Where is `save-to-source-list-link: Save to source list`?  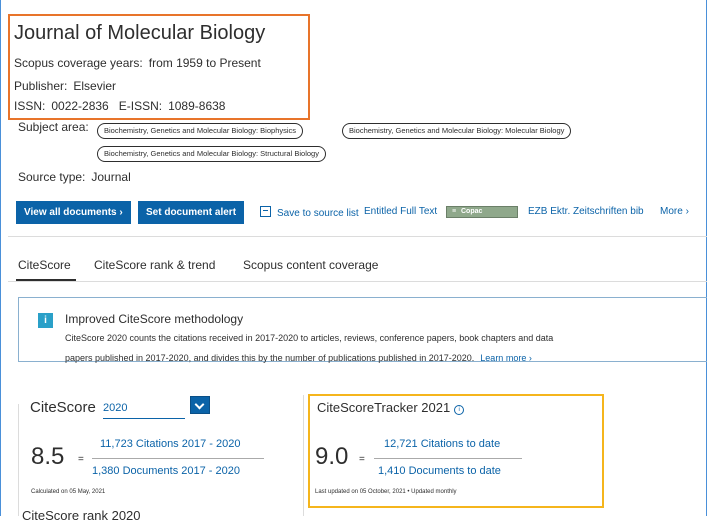 save-to-source-list-link: Save to source list is located at coordinates (309, 212).